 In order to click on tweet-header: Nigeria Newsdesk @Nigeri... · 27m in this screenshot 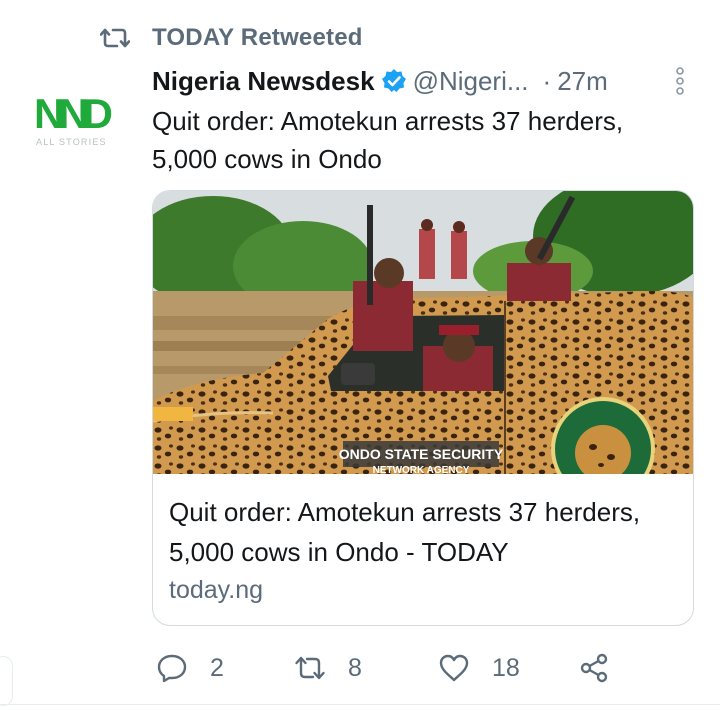, I will do `click(422, 81)`.